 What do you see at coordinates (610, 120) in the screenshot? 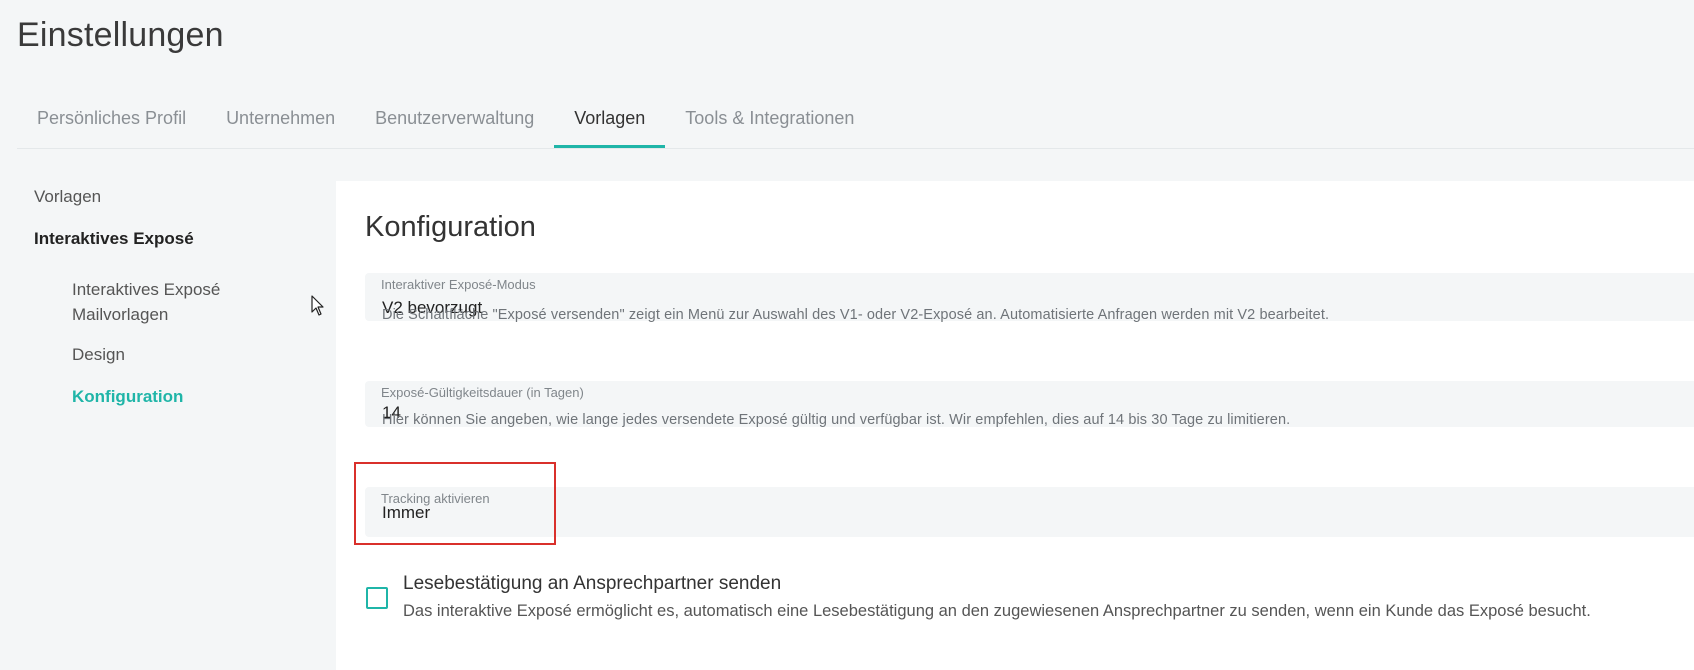
I see `tab-vorlagen: Vorlagen` at bounding box center [610, 120].